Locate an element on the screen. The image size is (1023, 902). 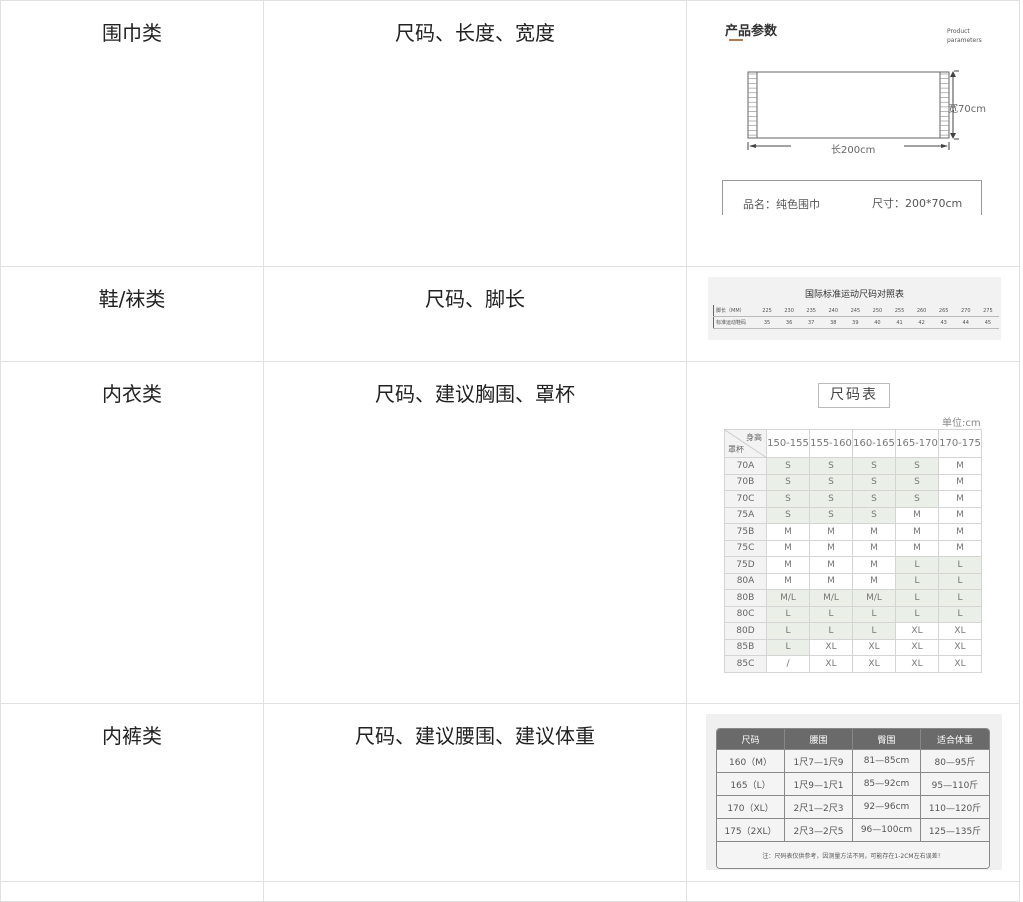
shoe-size-cell: 37 is located at coordinates (811, 322).